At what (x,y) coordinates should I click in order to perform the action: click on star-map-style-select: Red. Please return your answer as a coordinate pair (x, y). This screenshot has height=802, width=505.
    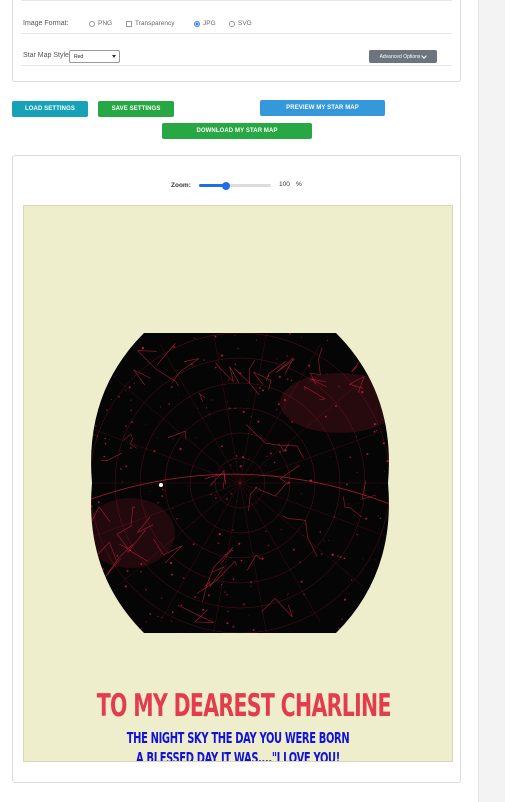
    Looking at the image, I should click on (94, 56).